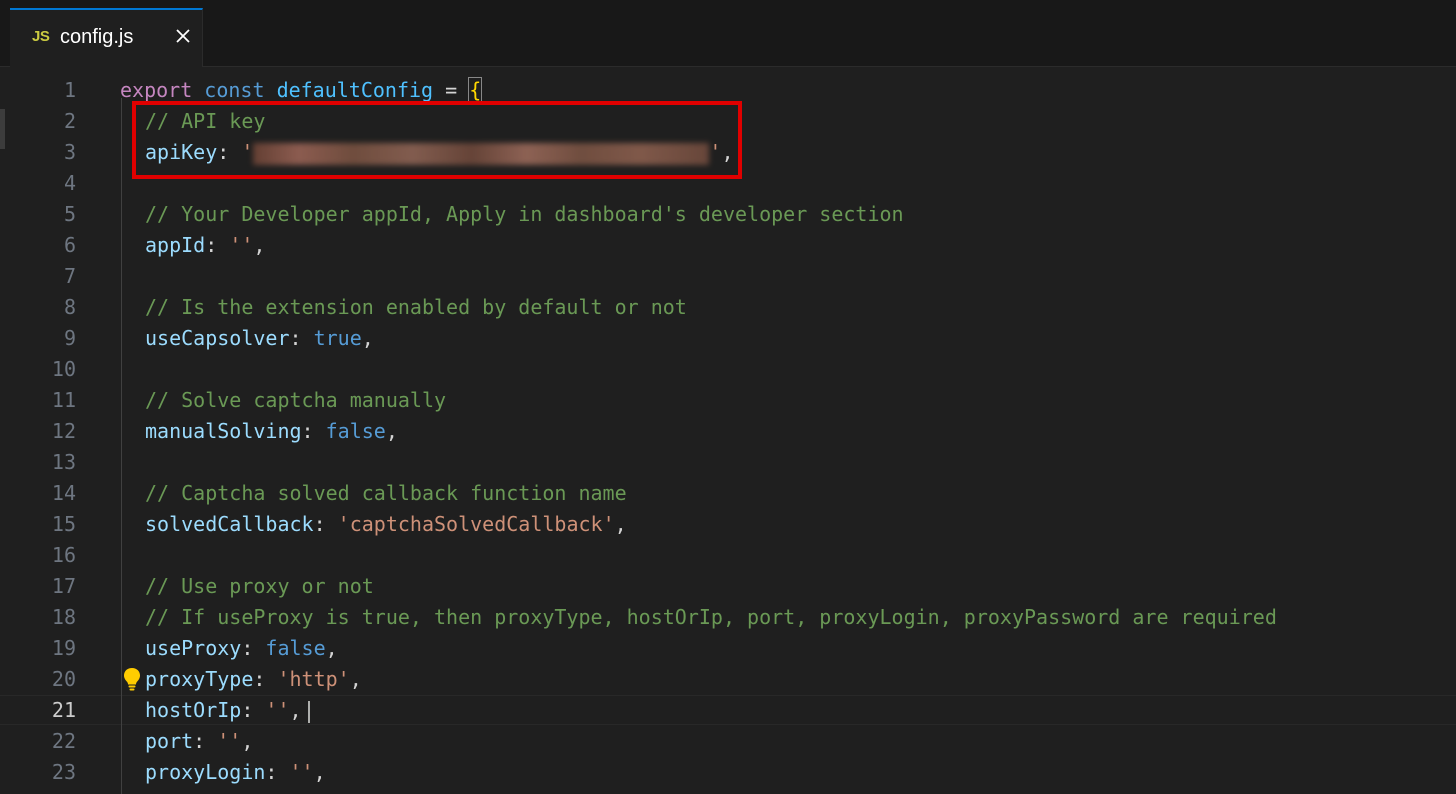 Image resolution: width=1456 pixels, height=794 pixels. Describe the element at coordinates (132, 679) in the screenshot. I see `lightbulb-icon` at that location.